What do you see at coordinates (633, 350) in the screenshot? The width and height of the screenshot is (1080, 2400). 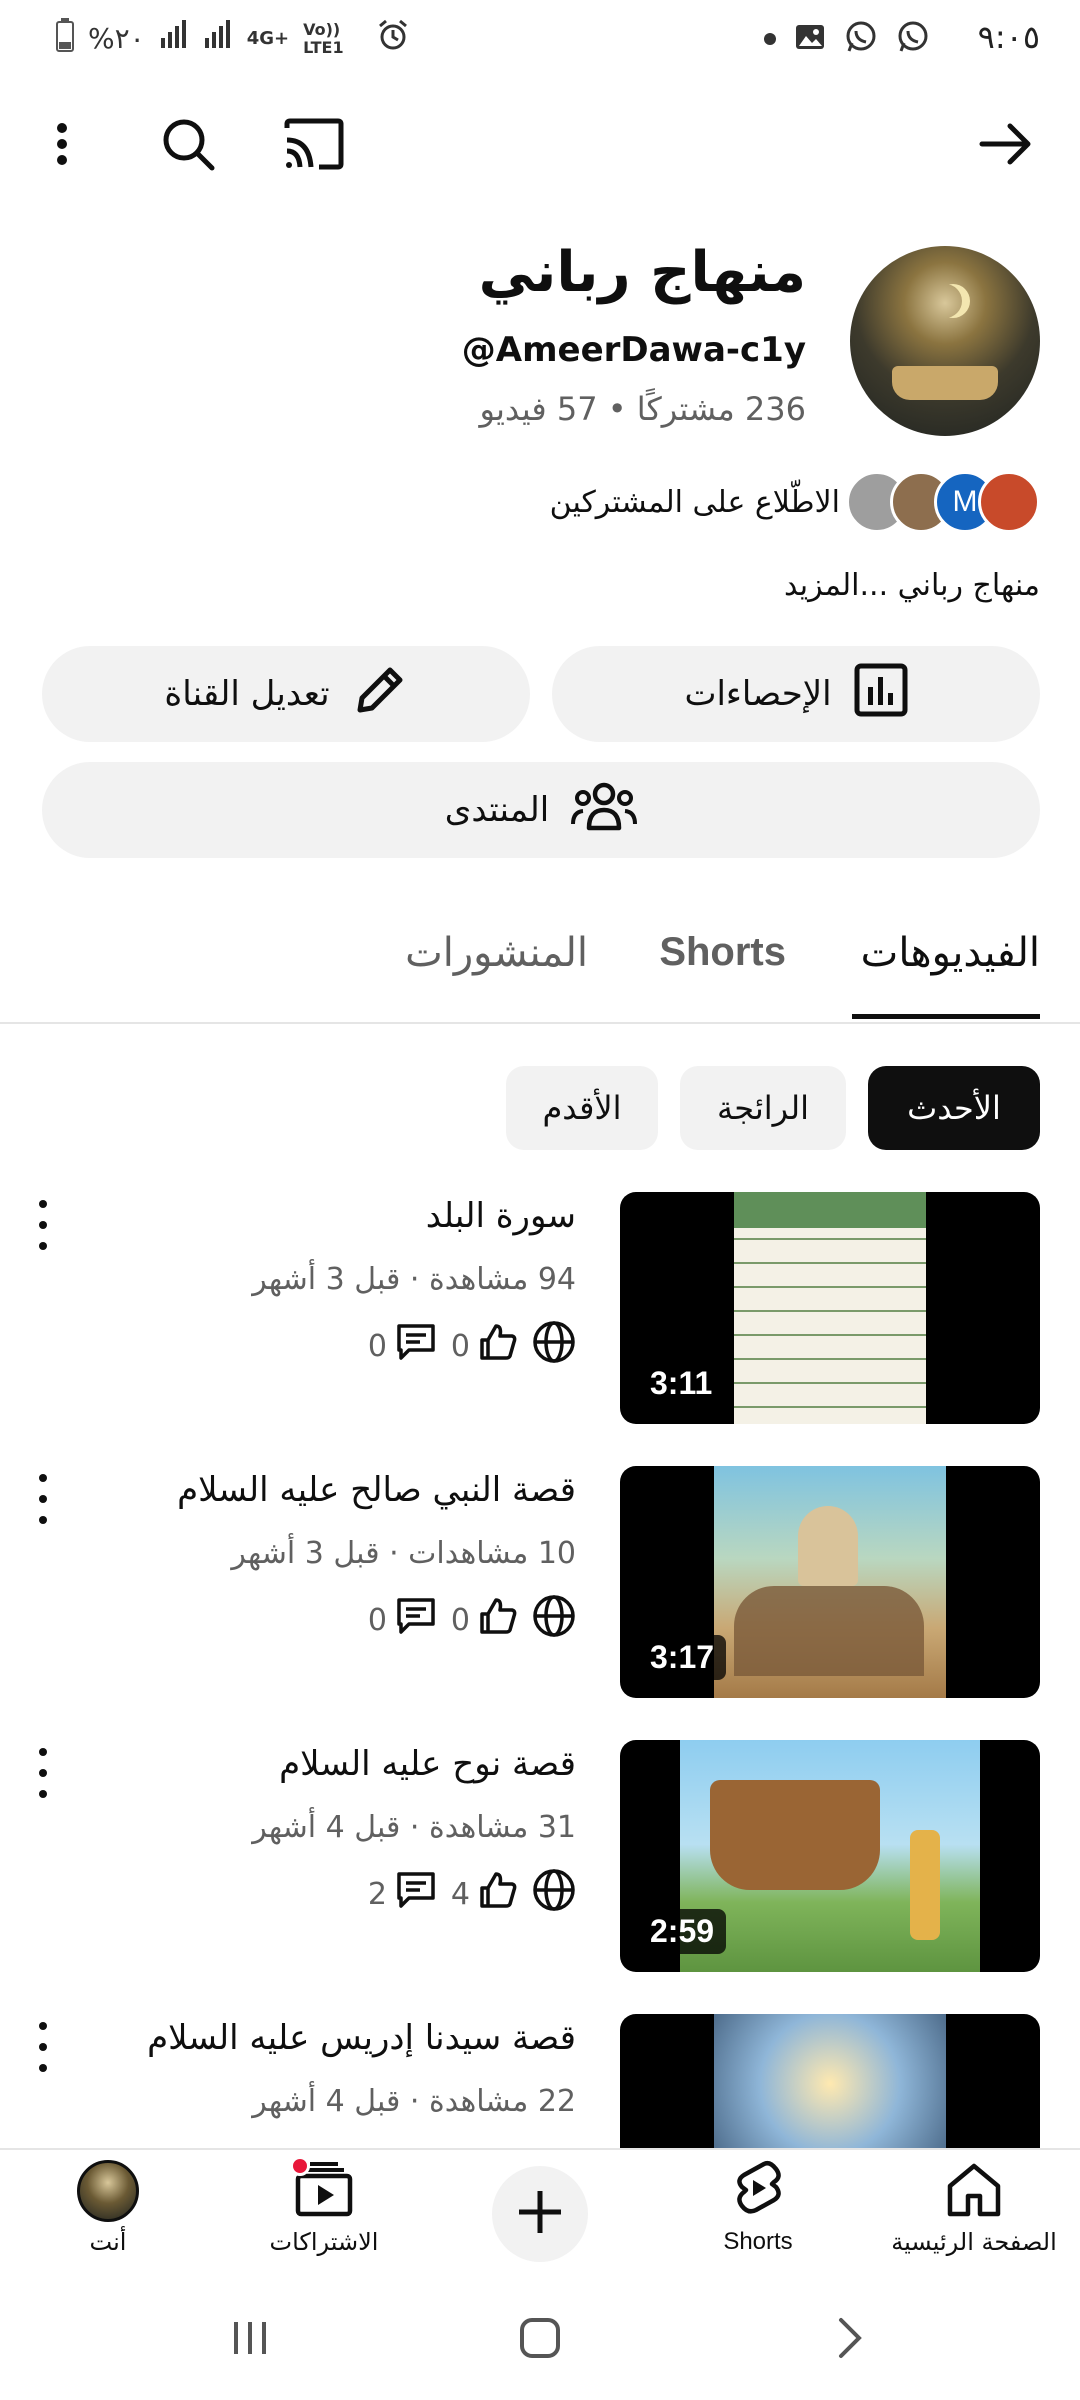 I see `channel-handle: @AmeerDawa-c1y` at bounding box center [633, 350].